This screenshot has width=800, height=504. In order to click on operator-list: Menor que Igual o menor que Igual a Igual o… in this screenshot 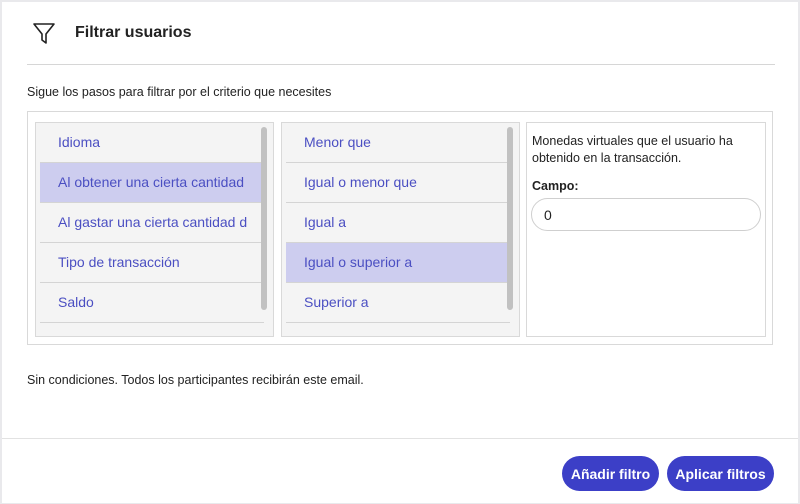, I will do `click(400, 229)`.